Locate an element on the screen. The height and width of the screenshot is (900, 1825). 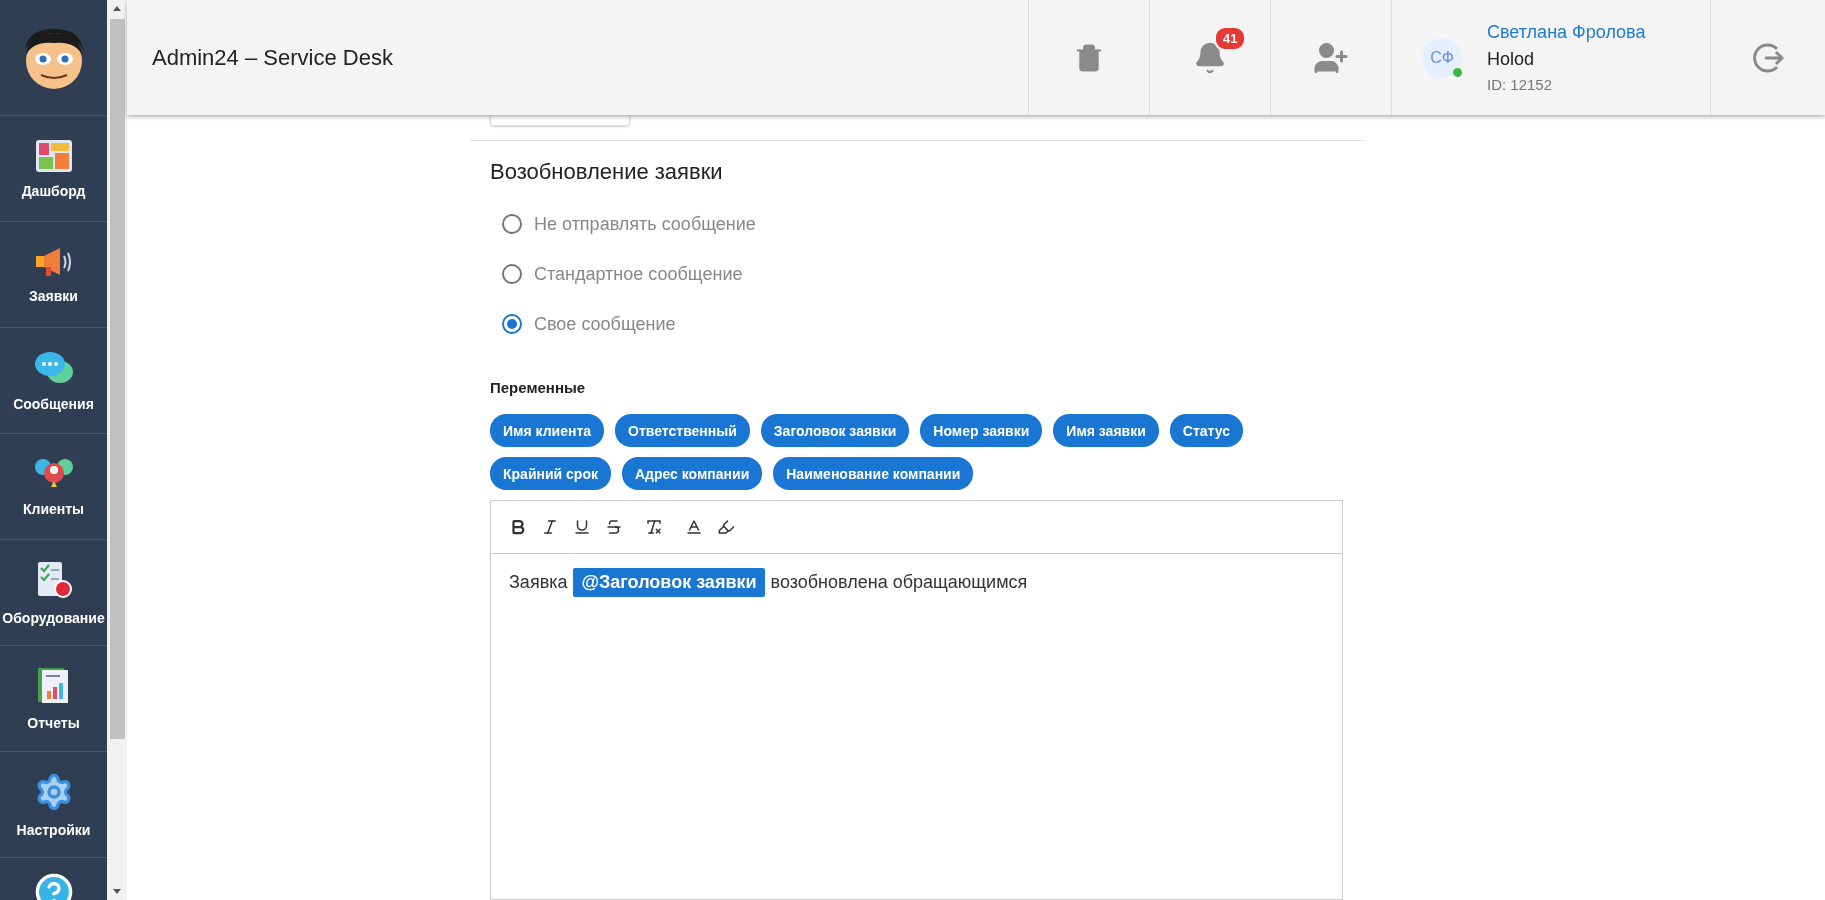
variable-chip: Крайний срок is located at coordinates (550, 473).